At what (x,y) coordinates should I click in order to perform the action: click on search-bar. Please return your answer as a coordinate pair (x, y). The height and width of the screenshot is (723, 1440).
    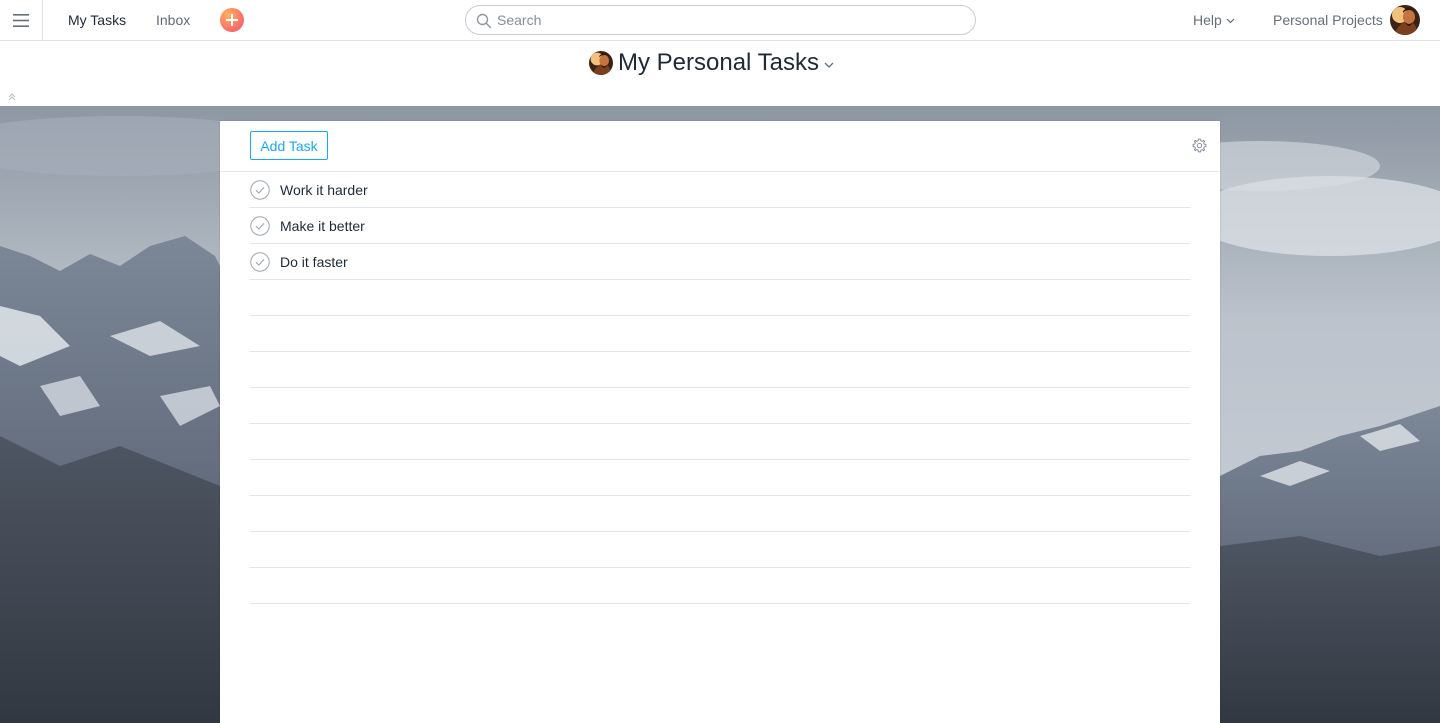
    Looking at the image, I should click on (720, 20).